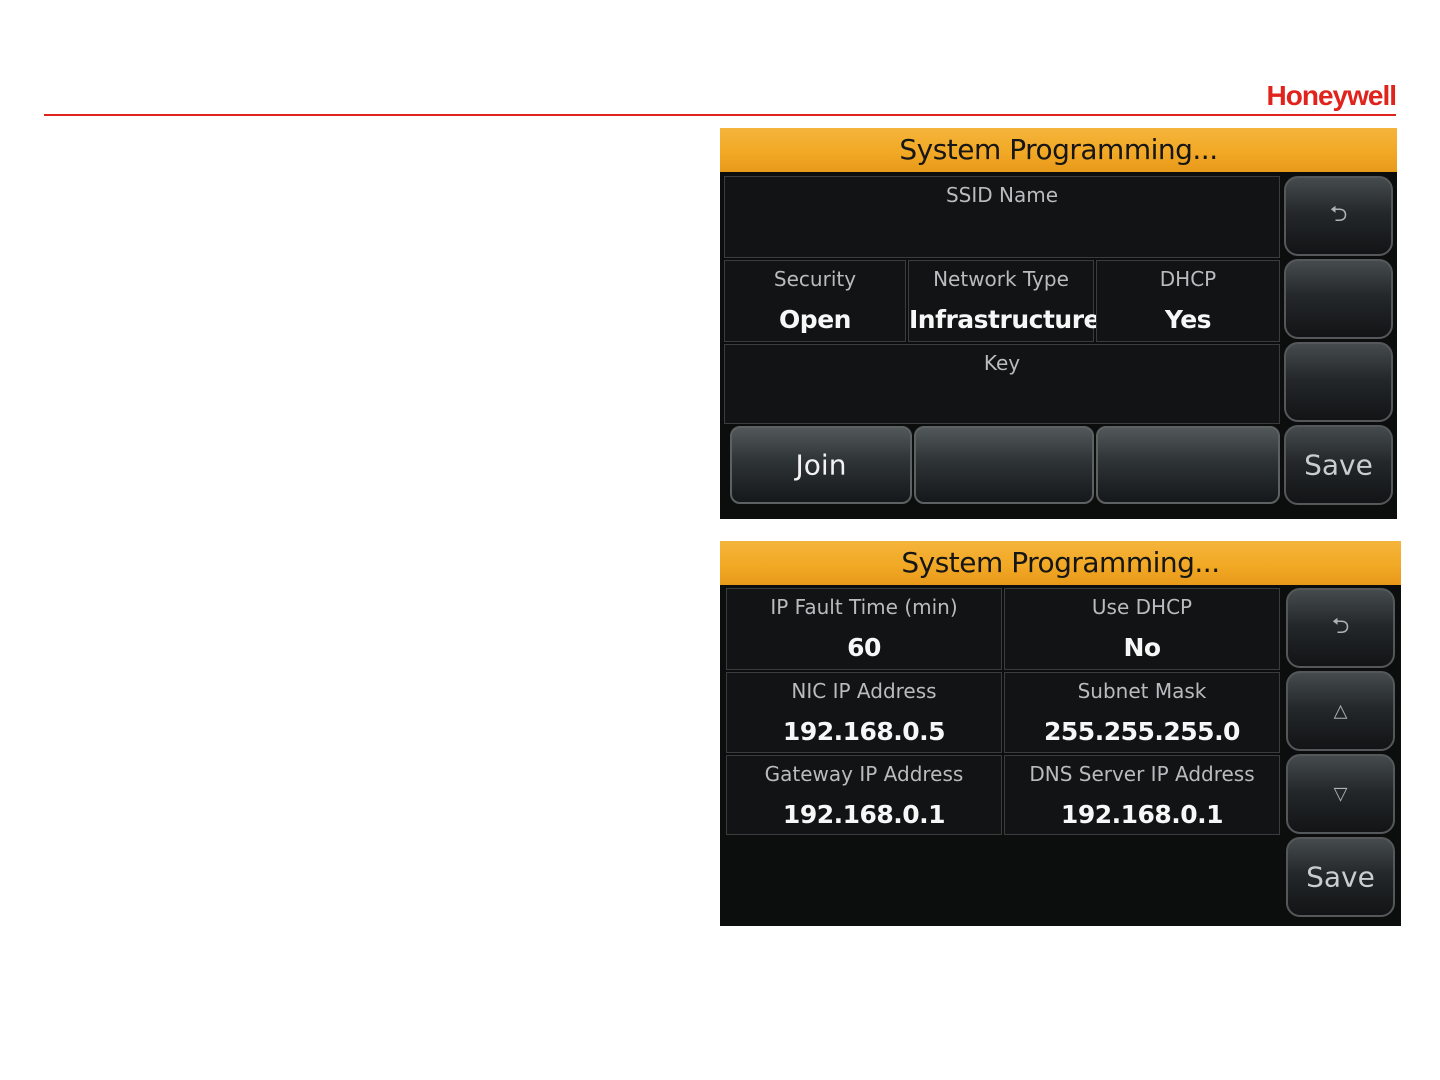 The image size is (1440, 1080). Describe the element at coordinates (1142, 629) in the screenshot. I see `use-dhcp-field: Use DHCP No` at that location.